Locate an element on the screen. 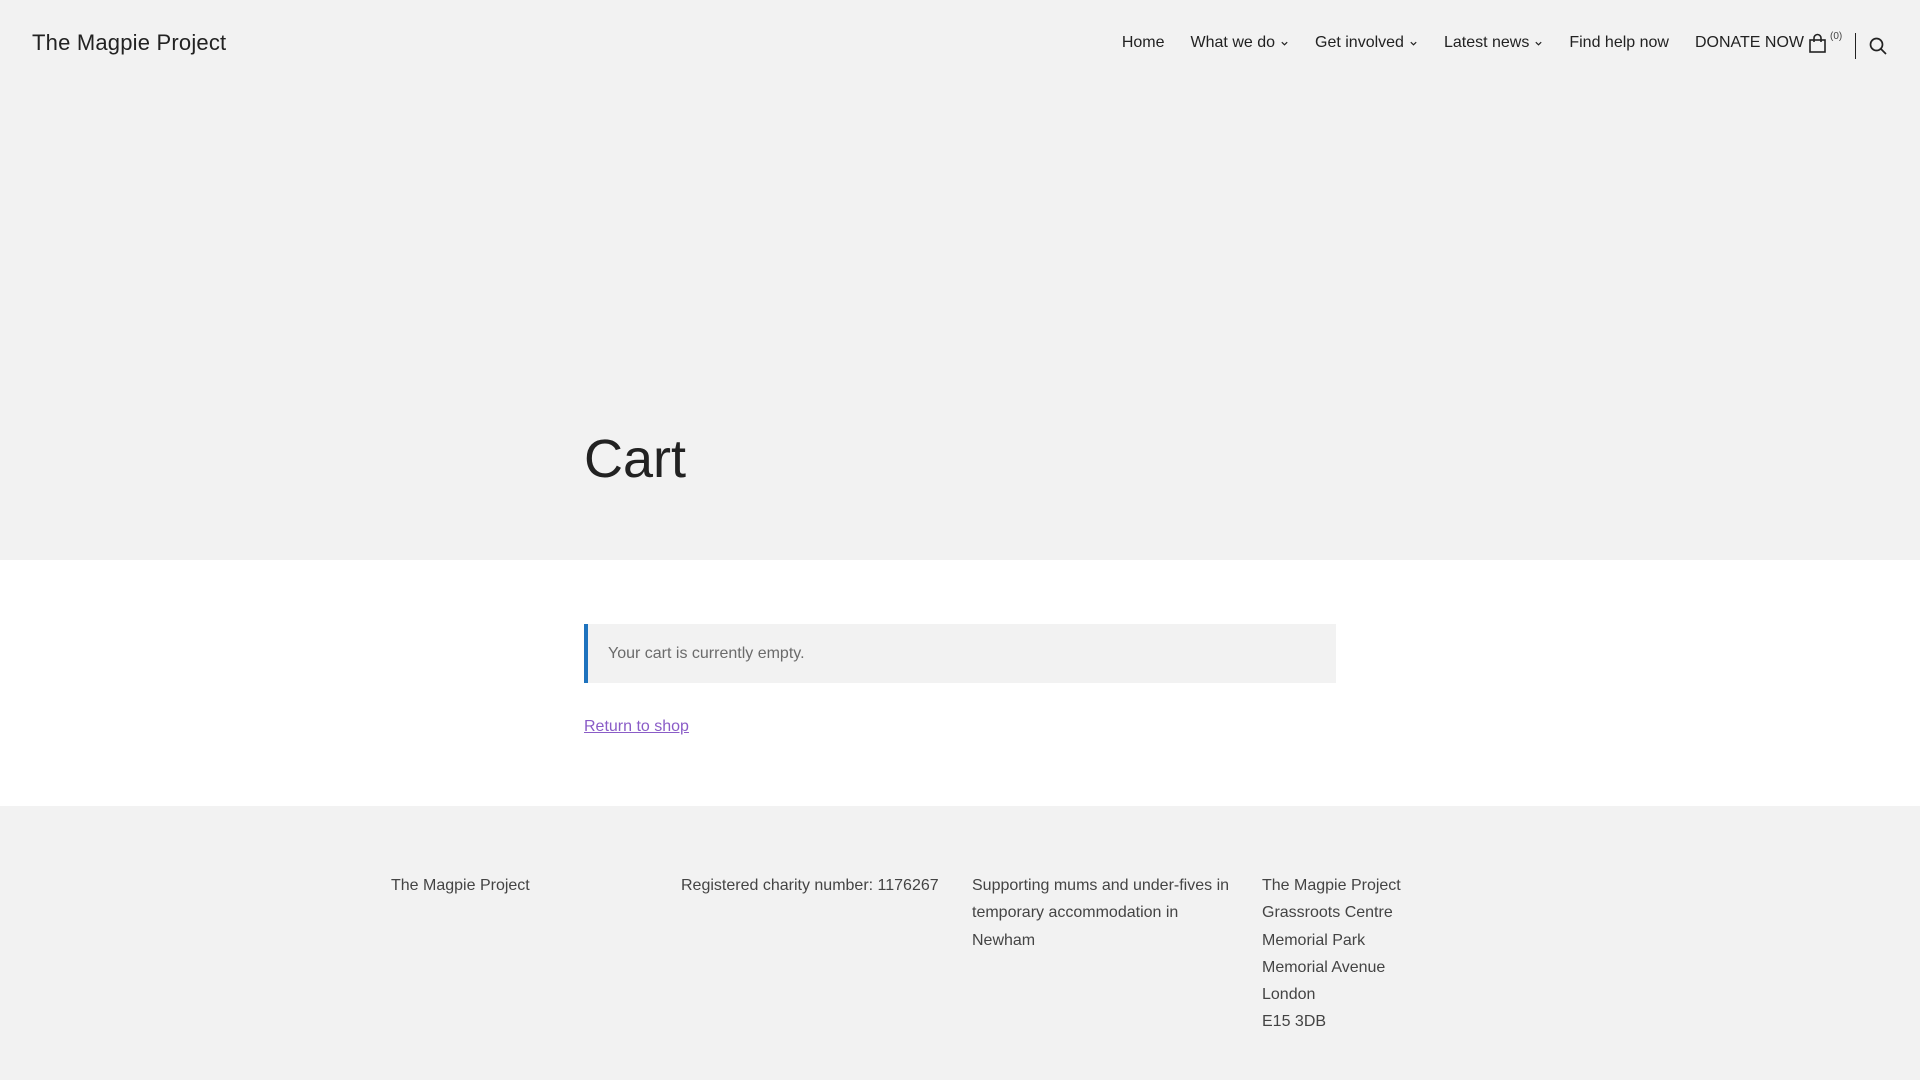 The image size is (1920, 1080). nav-item-label: Latest news is located at coordinates (1486, 42).